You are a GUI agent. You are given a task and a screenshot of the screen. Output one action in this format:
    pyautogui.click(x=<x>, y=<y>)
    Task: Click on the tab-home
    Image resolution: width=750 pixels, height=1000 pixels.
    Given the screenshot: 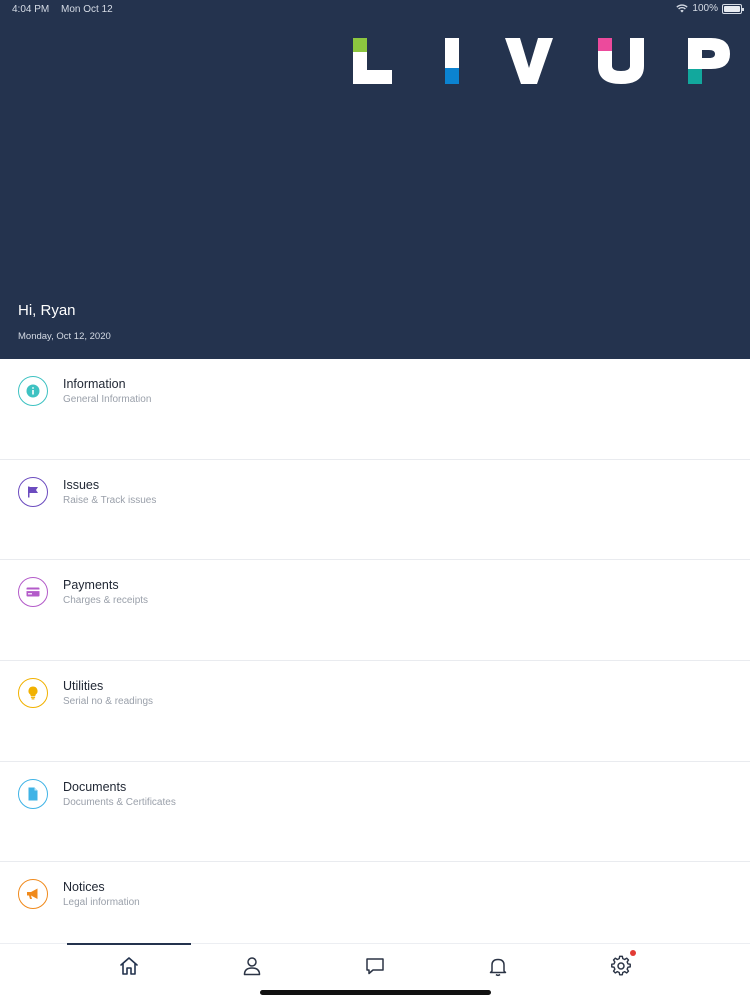 What is the action you would take?
    pyautogui.click(x=129, y=966)
    